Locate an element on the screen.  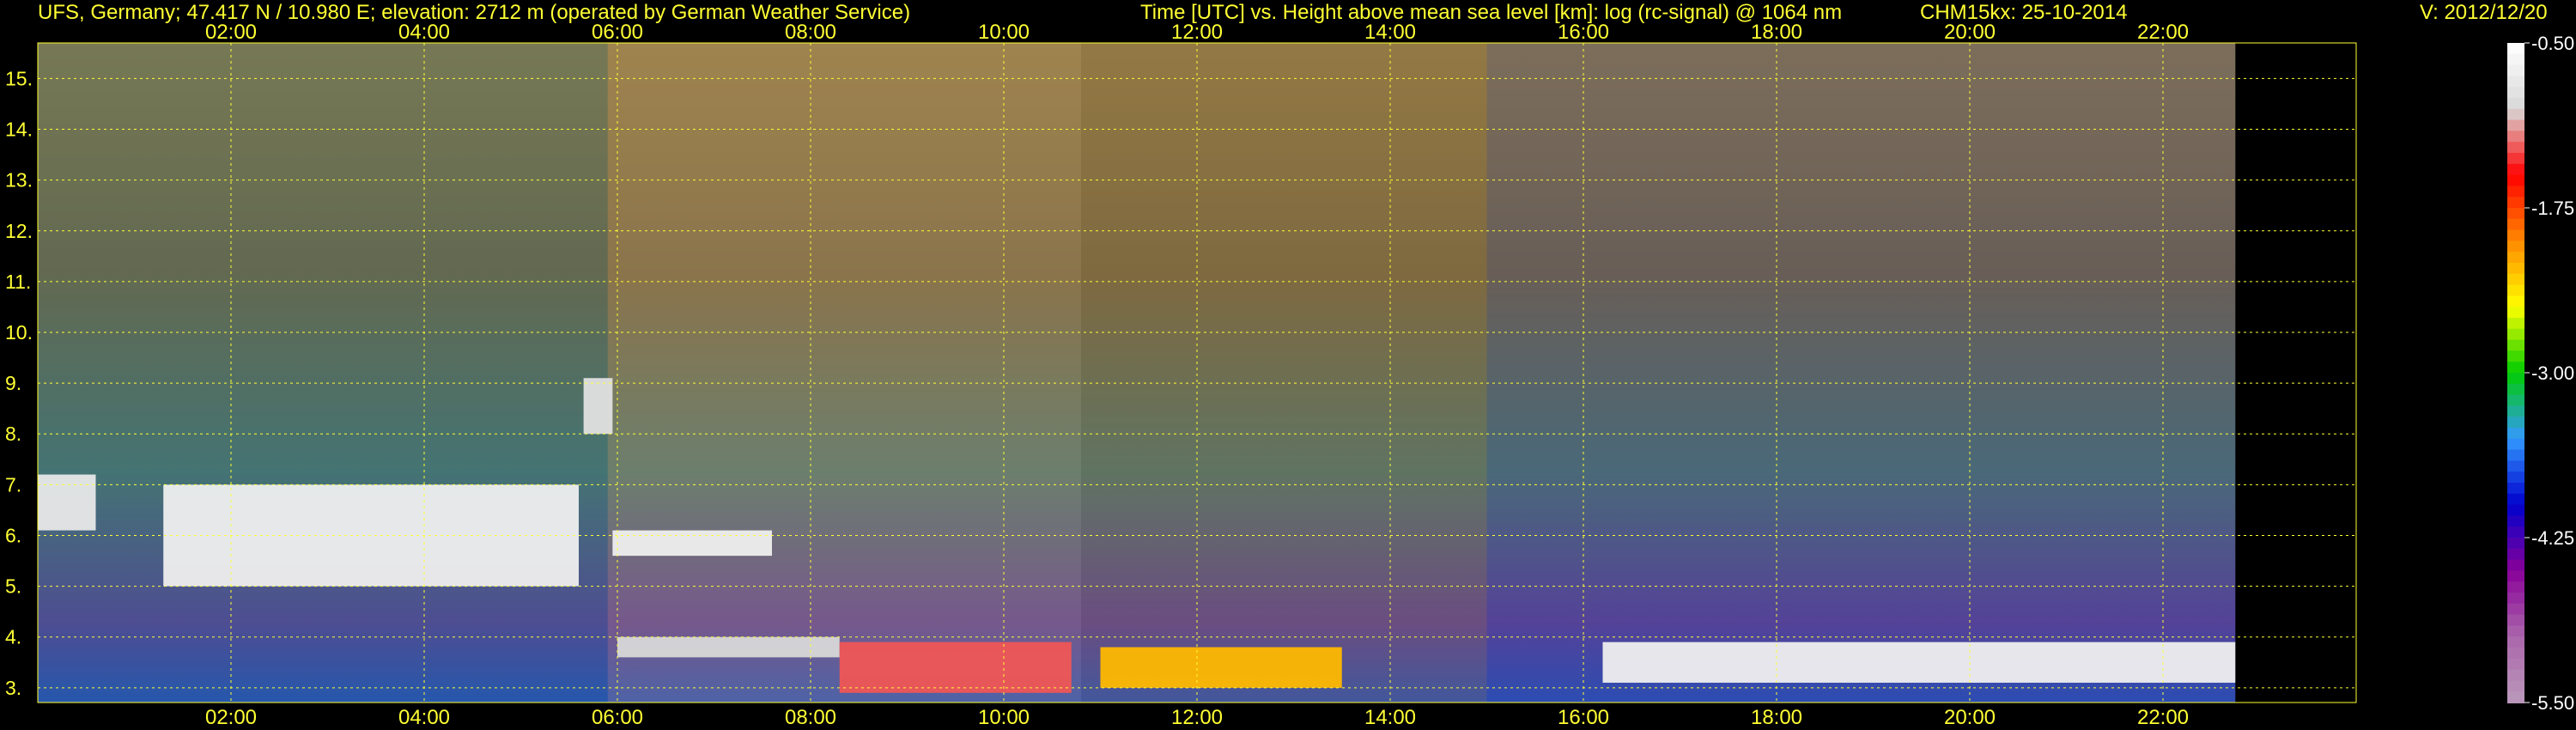
x-tick-label-bottom: 20:00 is located at coordinates (1970, 717).